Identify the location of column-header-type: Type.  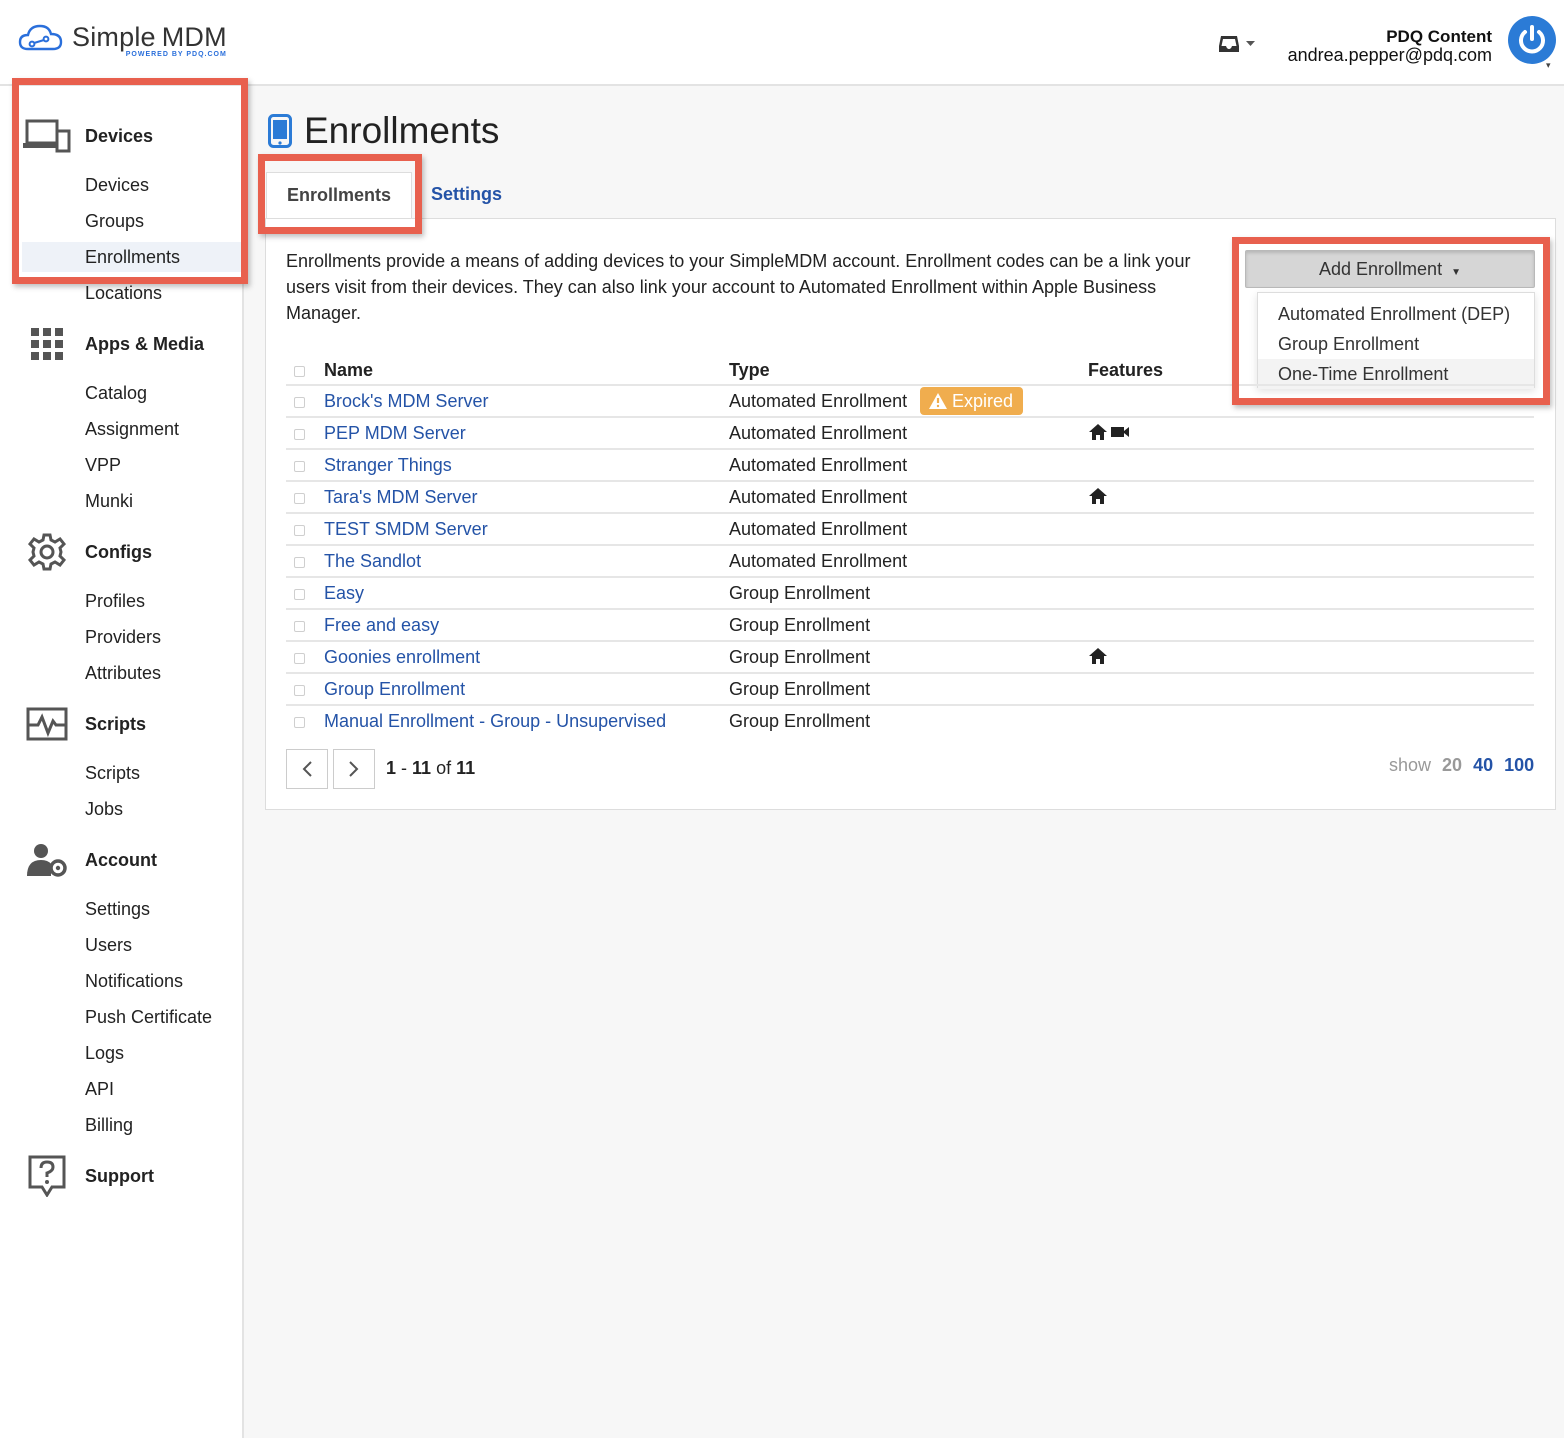
(749, 370).